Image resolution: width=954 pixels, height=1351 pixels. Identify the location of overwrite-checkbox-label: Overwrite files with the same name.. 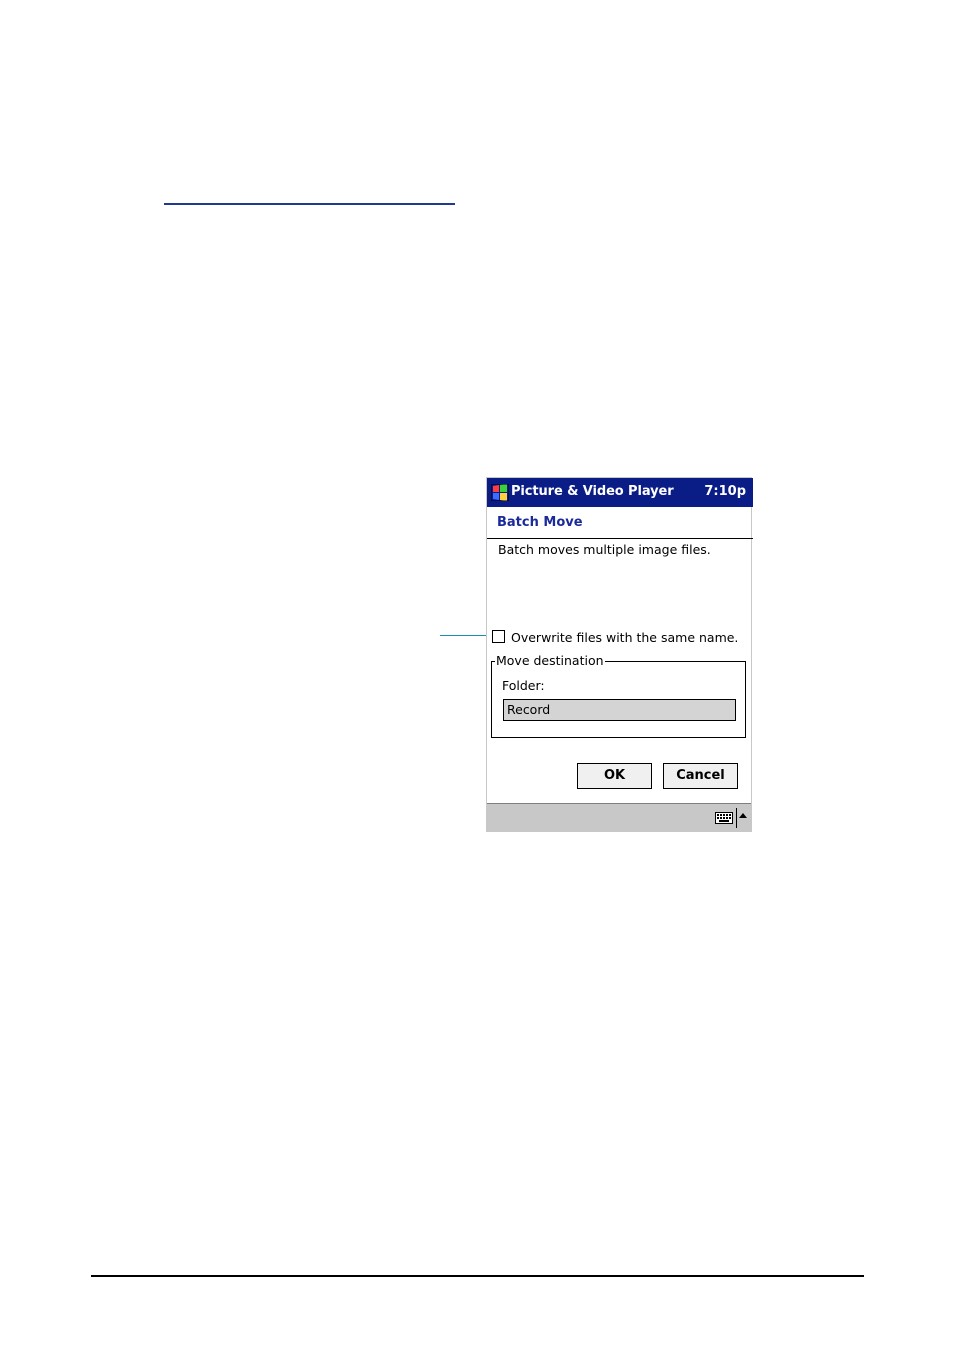
(624, 637).